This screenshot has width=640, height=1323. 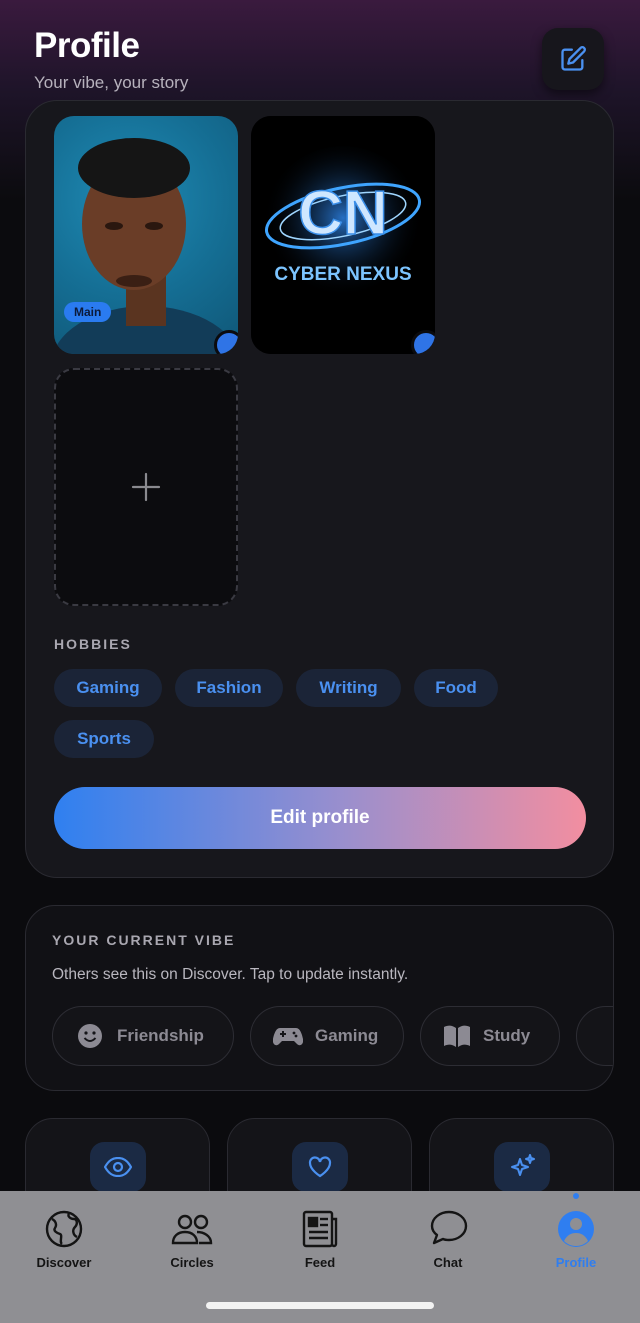 What do you see at coordinates (93, 644) in the screenshot?
I see `hobbies-label: HOBBIES` at bounding box center [93, 644].